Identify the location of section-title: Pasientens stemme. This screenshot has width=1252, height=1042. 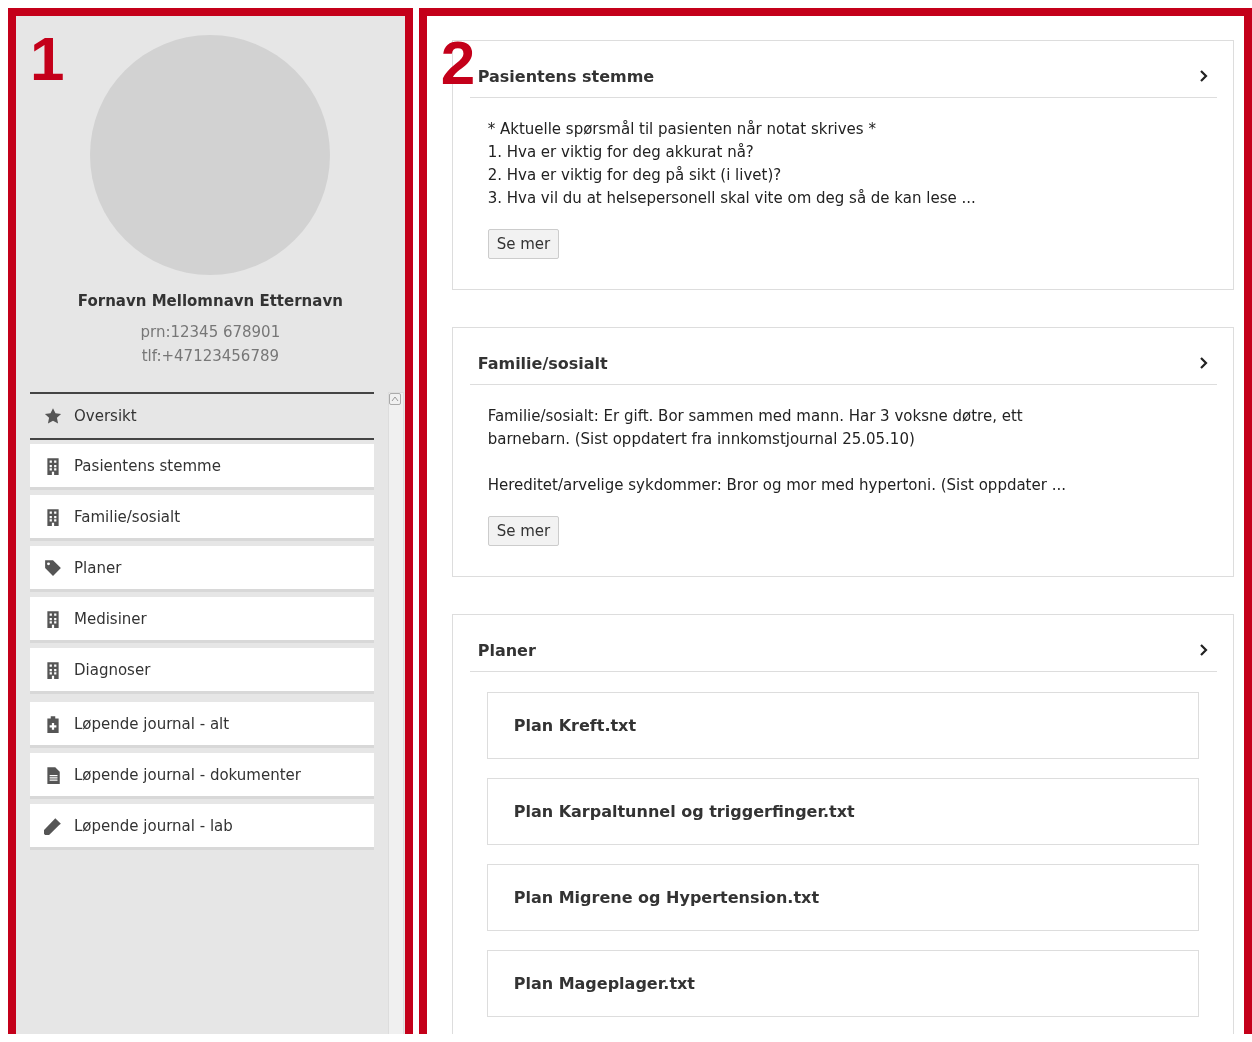
(566, 76).